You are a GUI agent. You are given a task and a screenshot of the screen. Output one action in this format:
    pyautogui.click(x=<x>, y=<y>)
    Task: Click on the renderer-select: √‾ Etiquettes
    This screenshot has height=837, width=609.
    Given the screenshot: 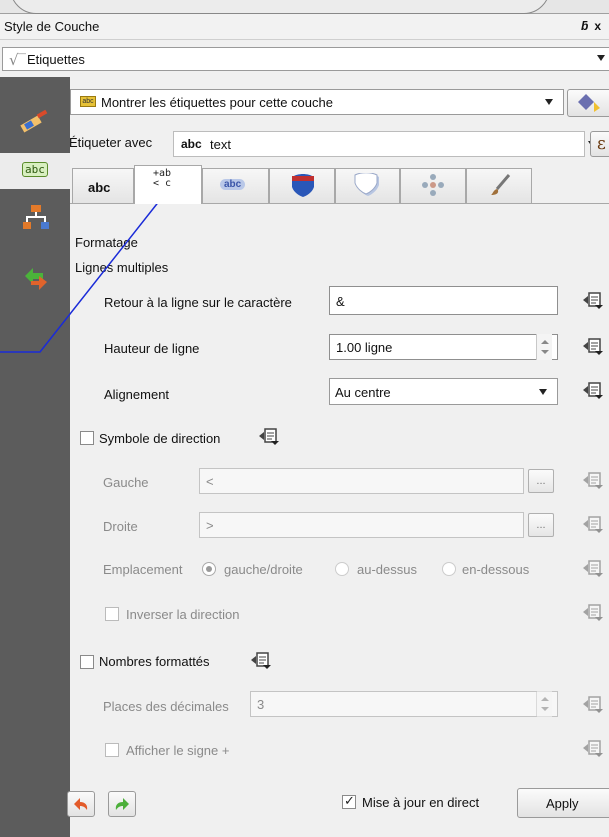 What is the action you would take?
    pyautogui.click(x=305, y=59)
    